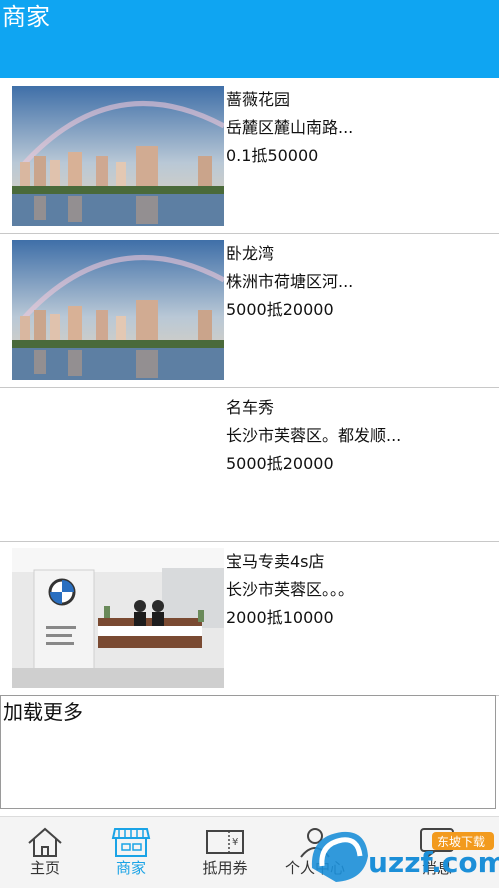 The height and width of the screenshot is (888, 499). I want to click on merchant-name: 卧龙湾, so click(250, 253).